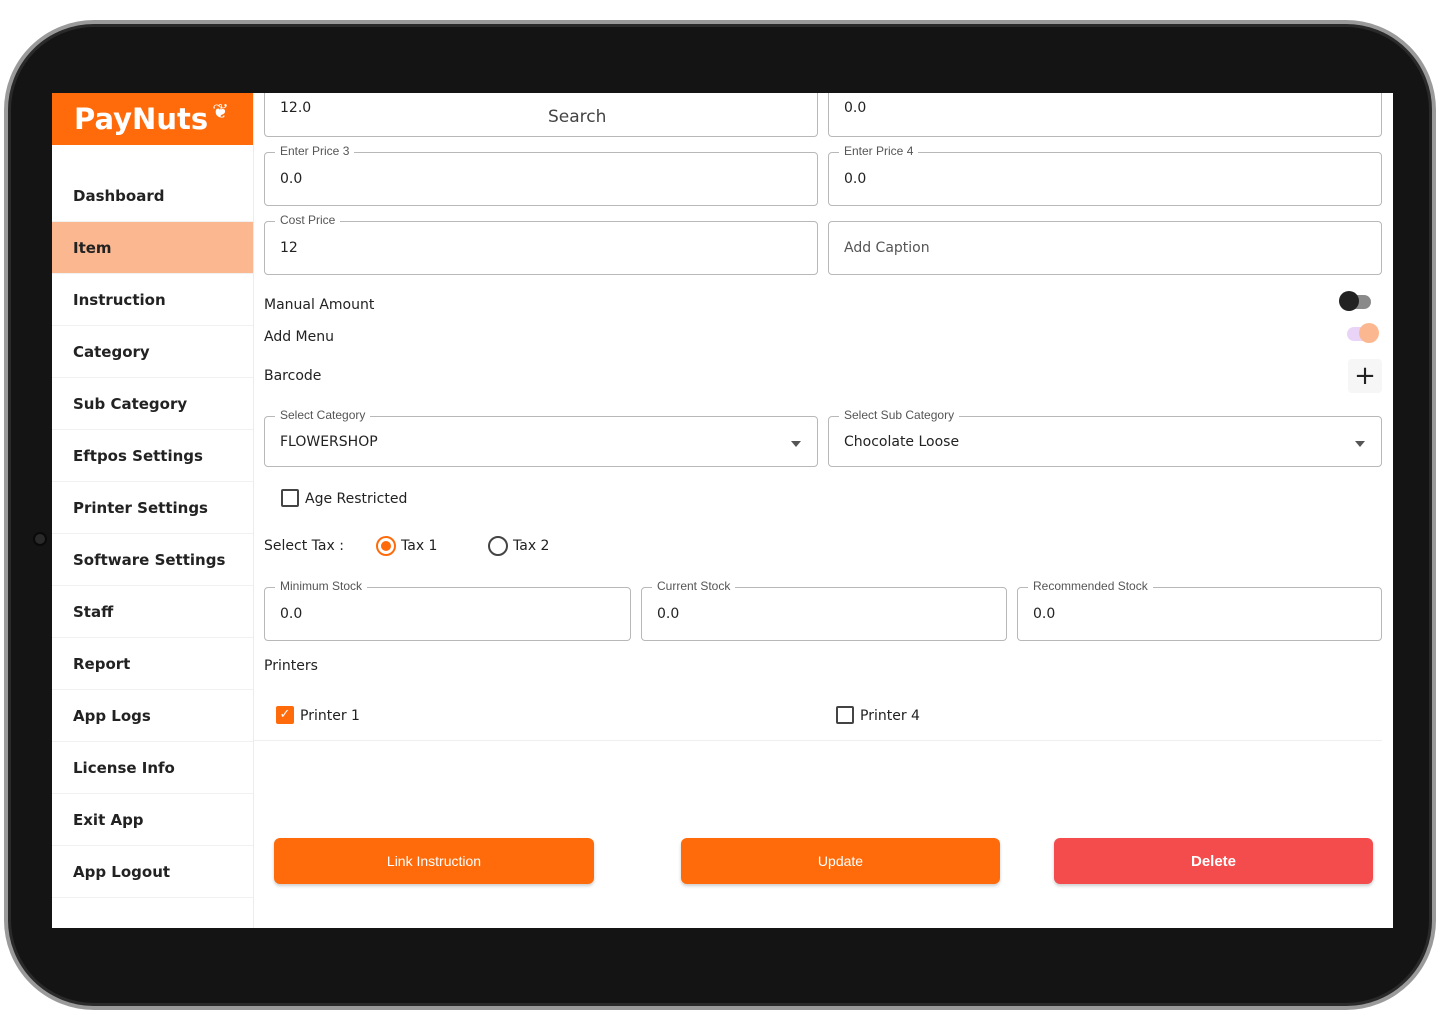  Describe the element at coordinates (902, 442) in the screenshot. I see `sub-category-value: Chocolate Loose` at that location.